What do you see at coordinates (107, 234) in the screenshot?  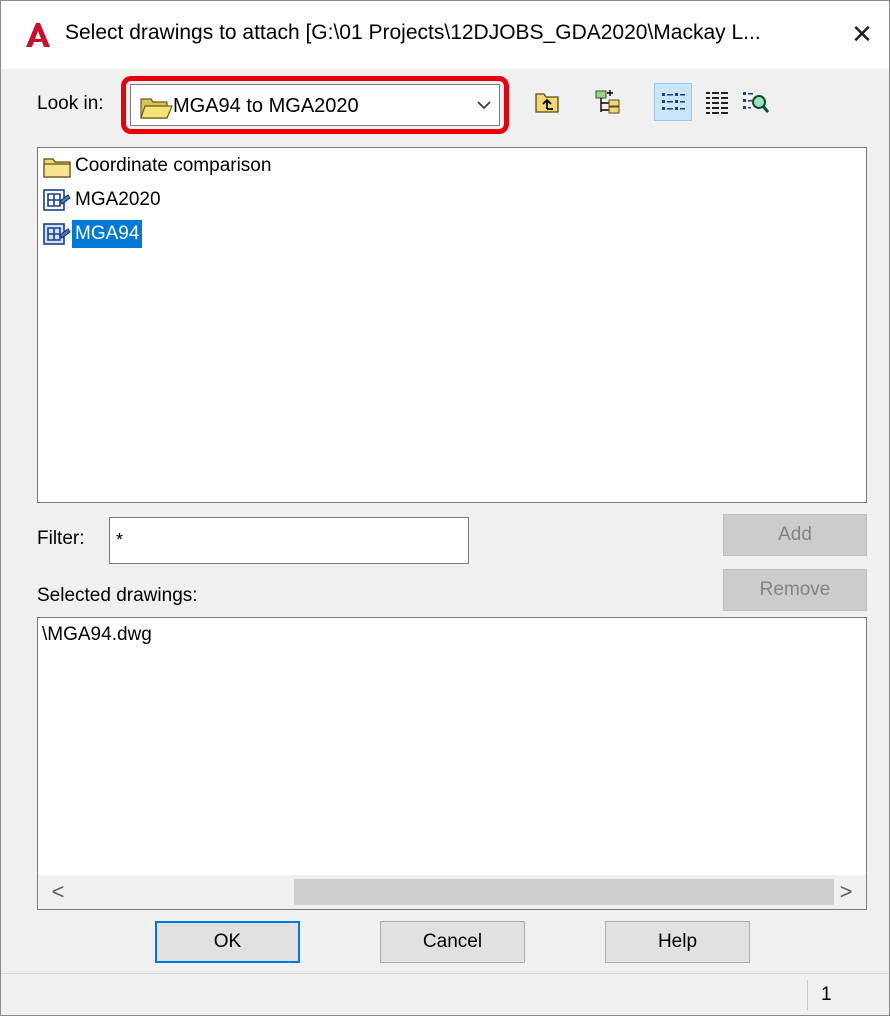 I see `list-item-label: MGA94` at bounding box center [107, 234].